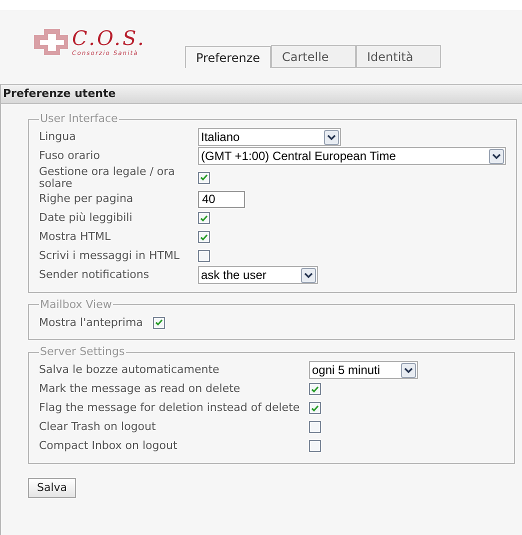  I want to click on dropdown: ask the user, so click(258, 275).